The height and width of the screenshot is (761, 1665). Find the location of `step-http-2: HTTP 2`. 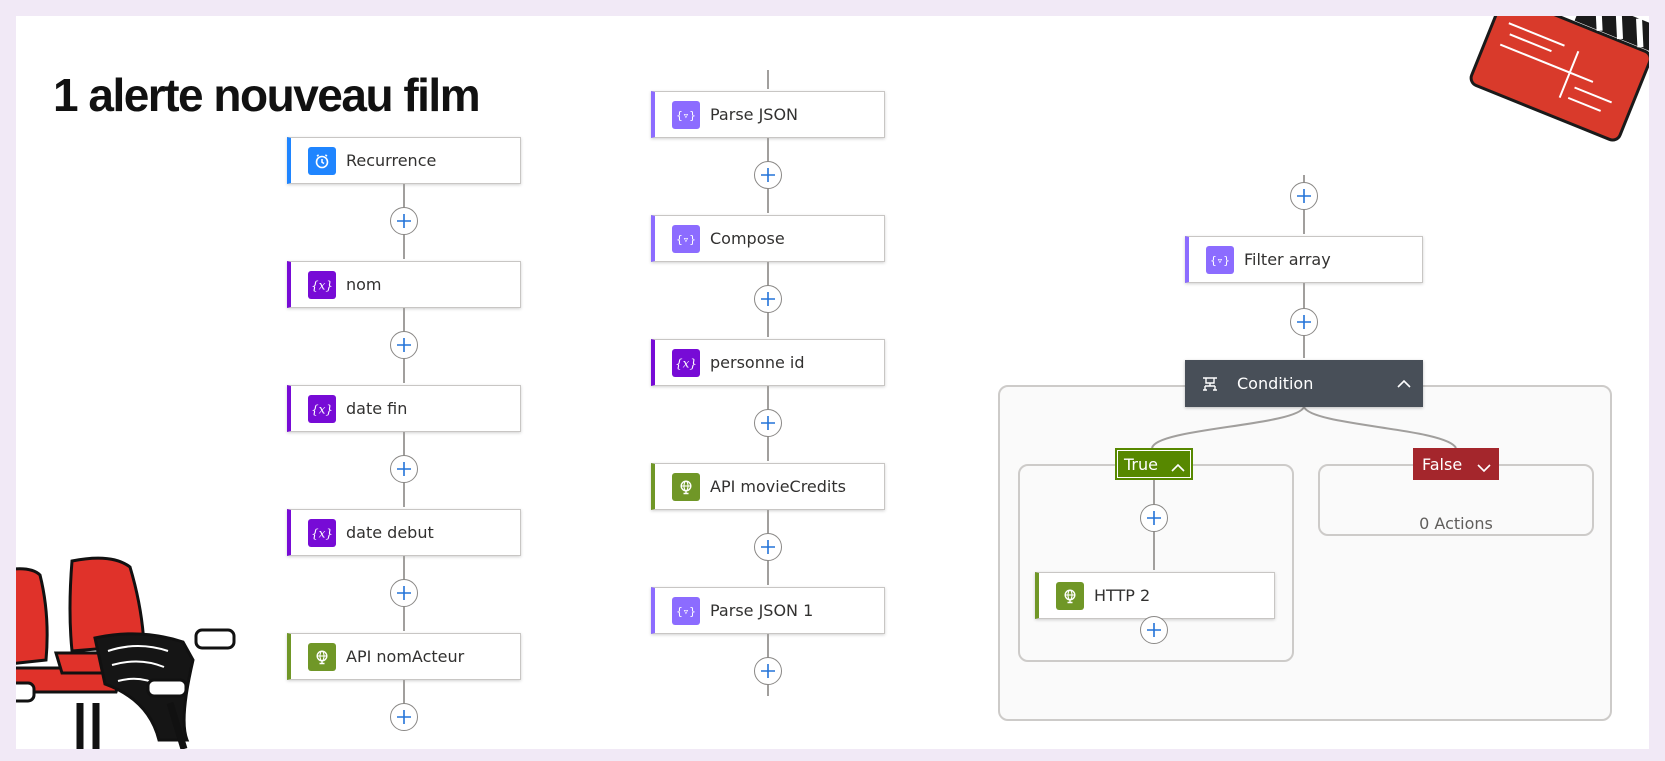

step-http-2: HTTP 2 is located at coordinates (1155, 595).